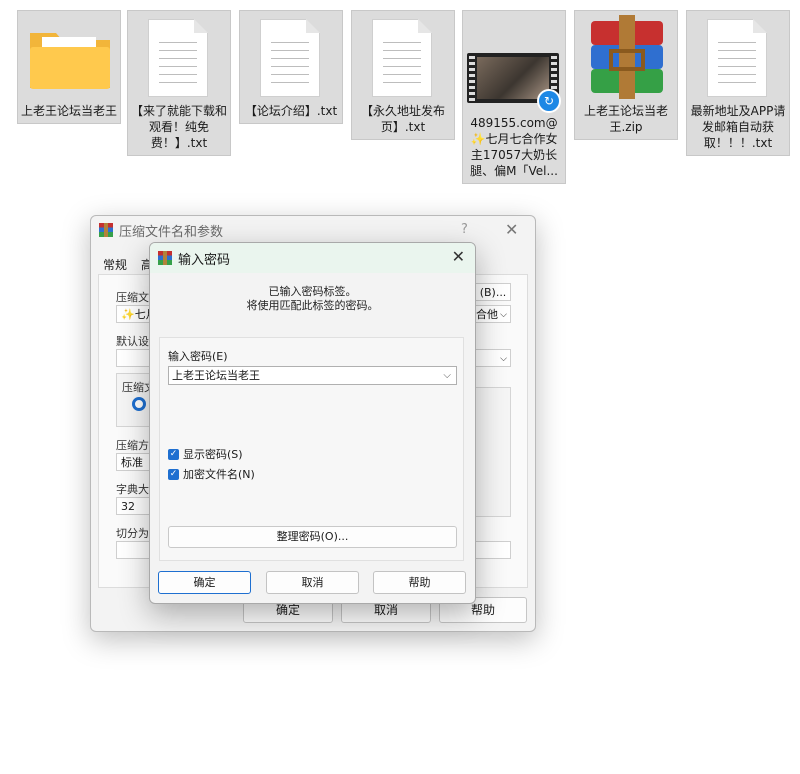 The width and height of the screenshot is (800, 774). I want to click on info-message: 已输入密码标签。 将使用匹配此标签的密码。, so click(312, 299).